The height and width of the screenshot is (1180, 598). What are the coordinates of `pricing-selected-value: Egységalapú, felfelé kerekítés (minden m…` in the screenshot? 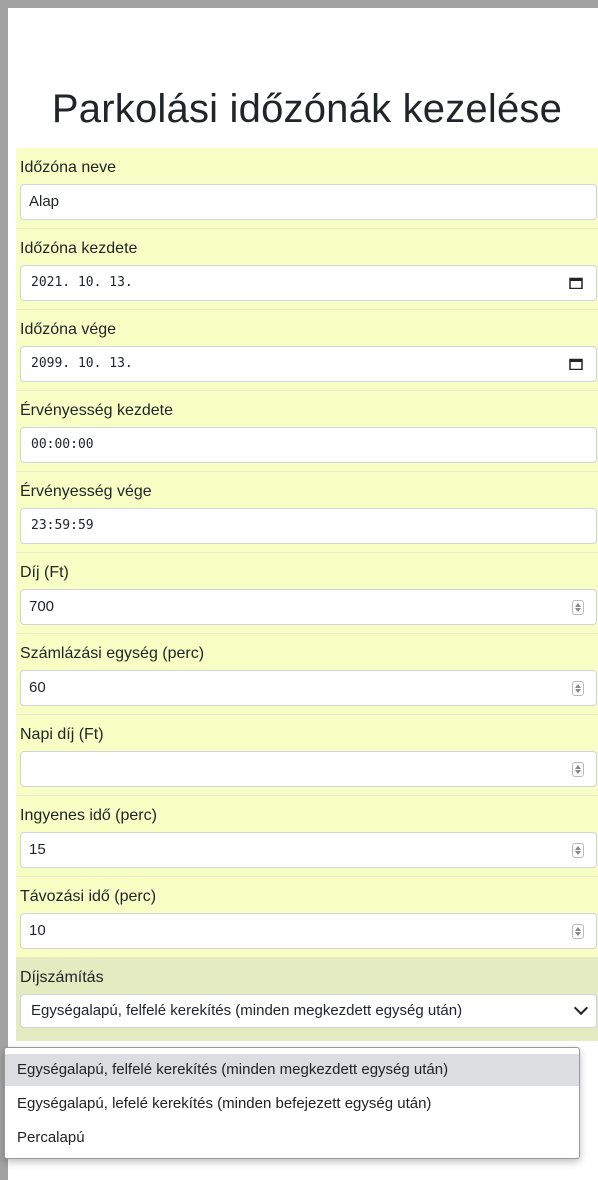 It's located at (247, 1010).